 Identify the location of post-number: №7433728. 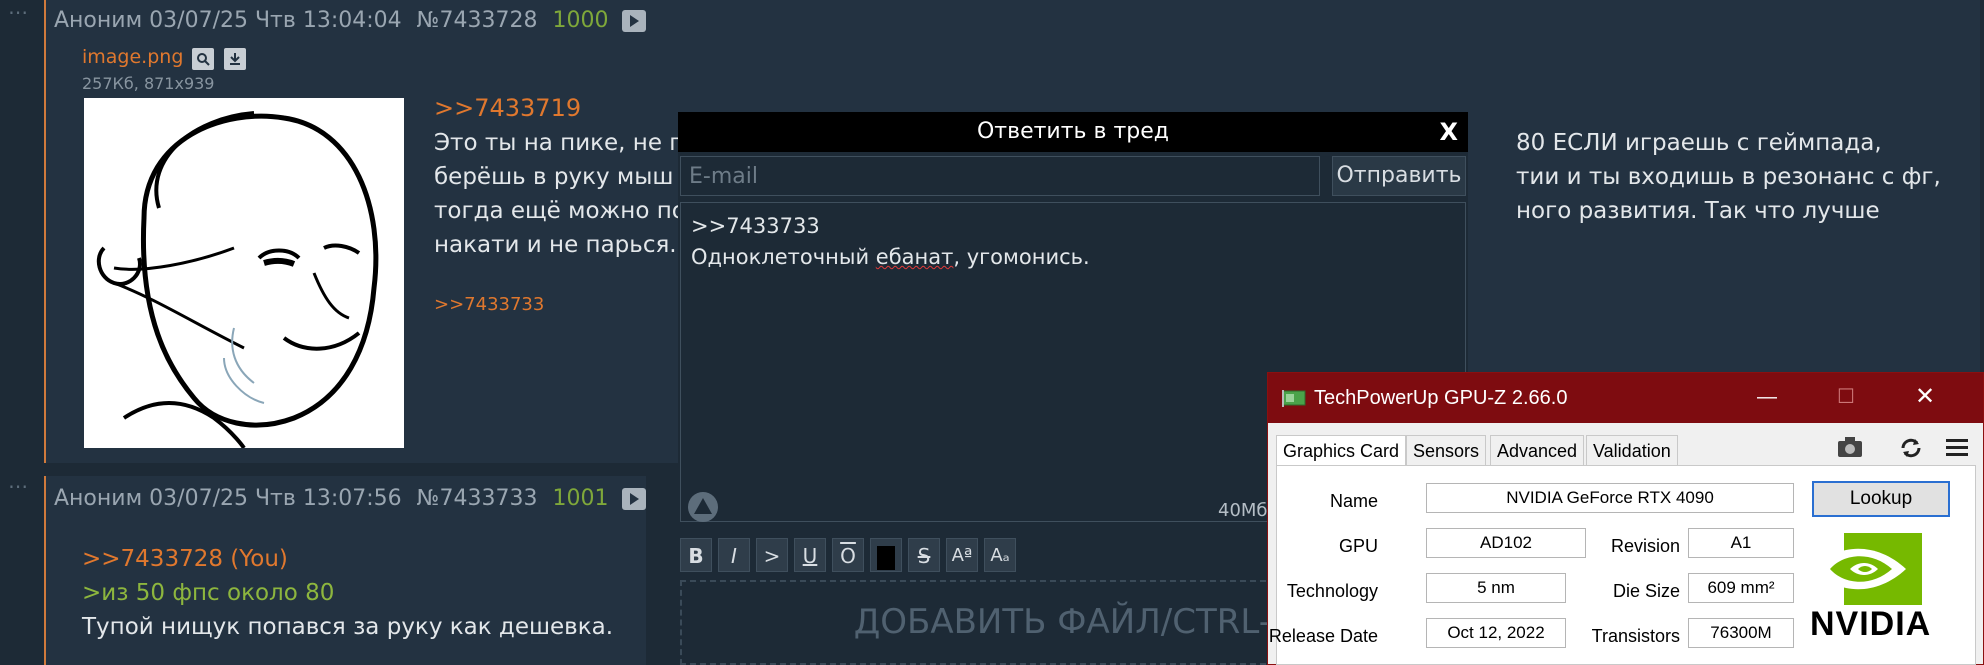
(477, 20).